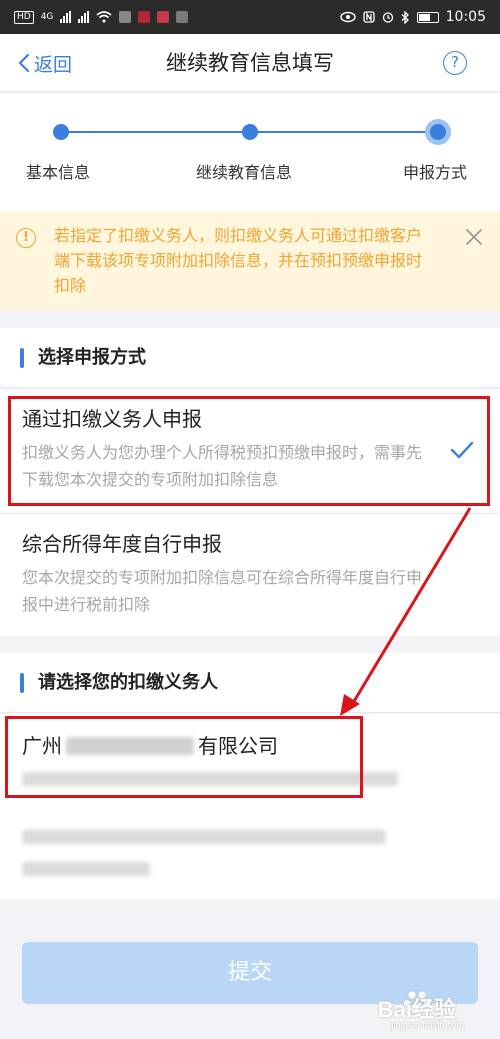 This screenshot has width=500, height=1039. What do you see at coordinates (406, 611) in the screenshot?
I see `annotation-arrow` at bounding box center [406, 611].